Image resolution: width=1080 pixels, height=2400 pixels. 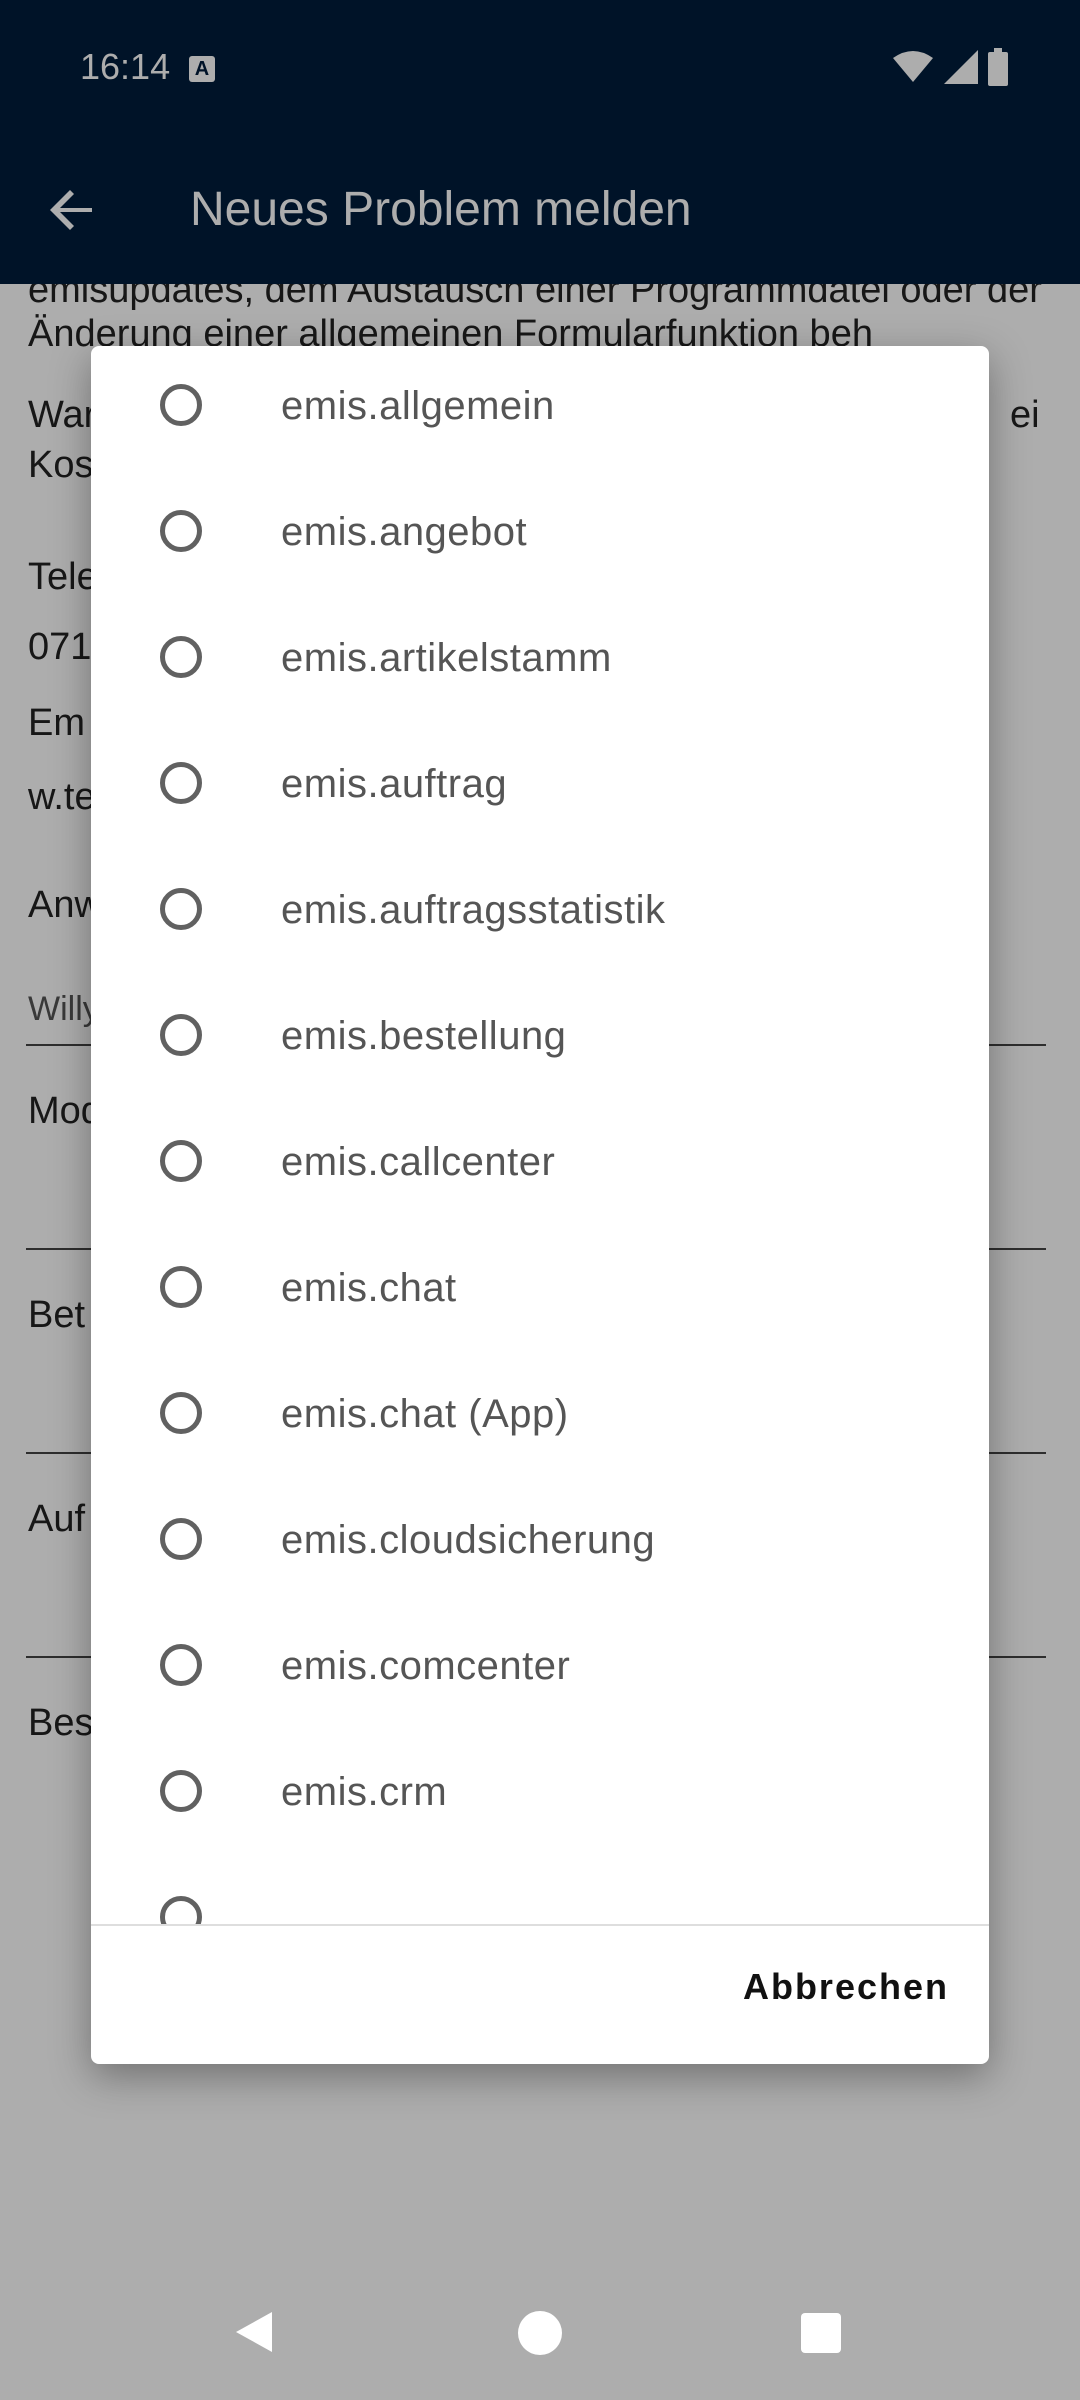 What do you see at coordinates (540, 2333) in the screenshot?
I see `nav-home-icon` at bounding box center [540, 2333].